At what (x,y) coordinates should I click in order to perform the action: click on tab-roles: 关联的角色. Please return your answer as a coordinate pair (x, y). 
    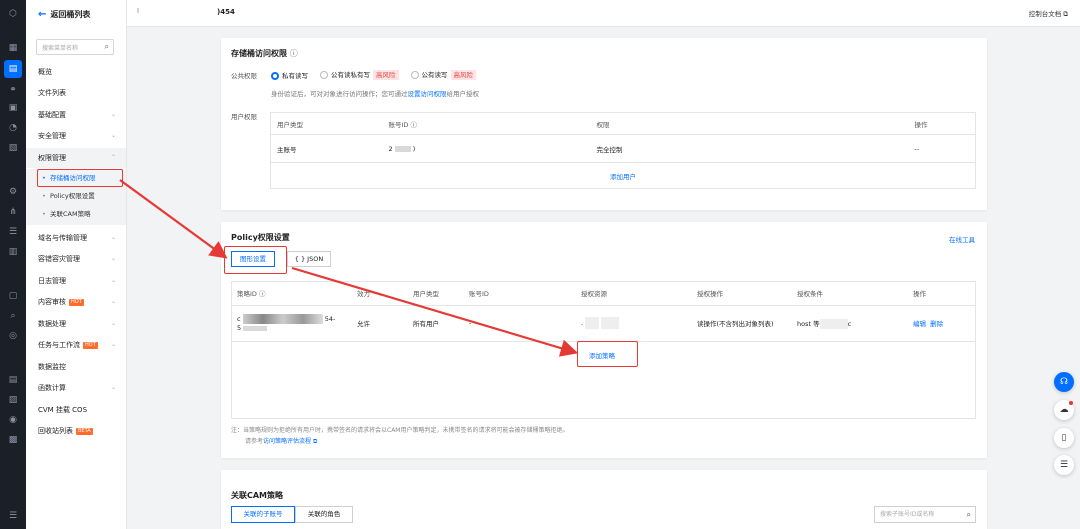
    Looking at the image, I should click on (324, 514).